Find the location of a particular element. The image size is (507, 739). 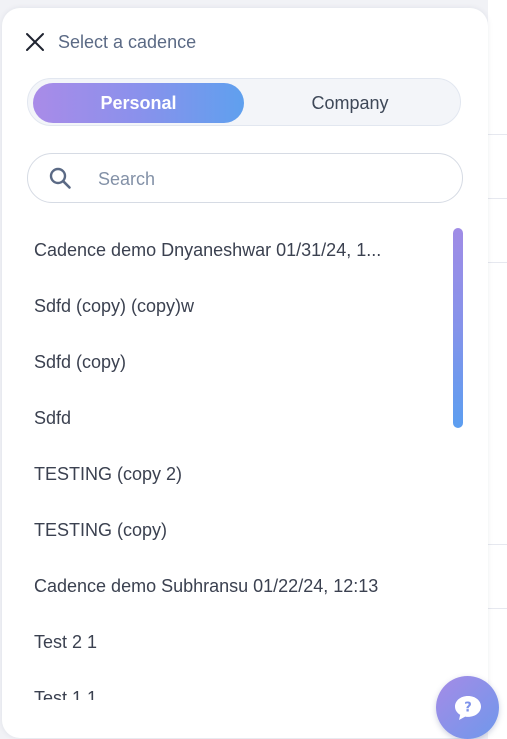

search-box is located at coordinates (245, 178).